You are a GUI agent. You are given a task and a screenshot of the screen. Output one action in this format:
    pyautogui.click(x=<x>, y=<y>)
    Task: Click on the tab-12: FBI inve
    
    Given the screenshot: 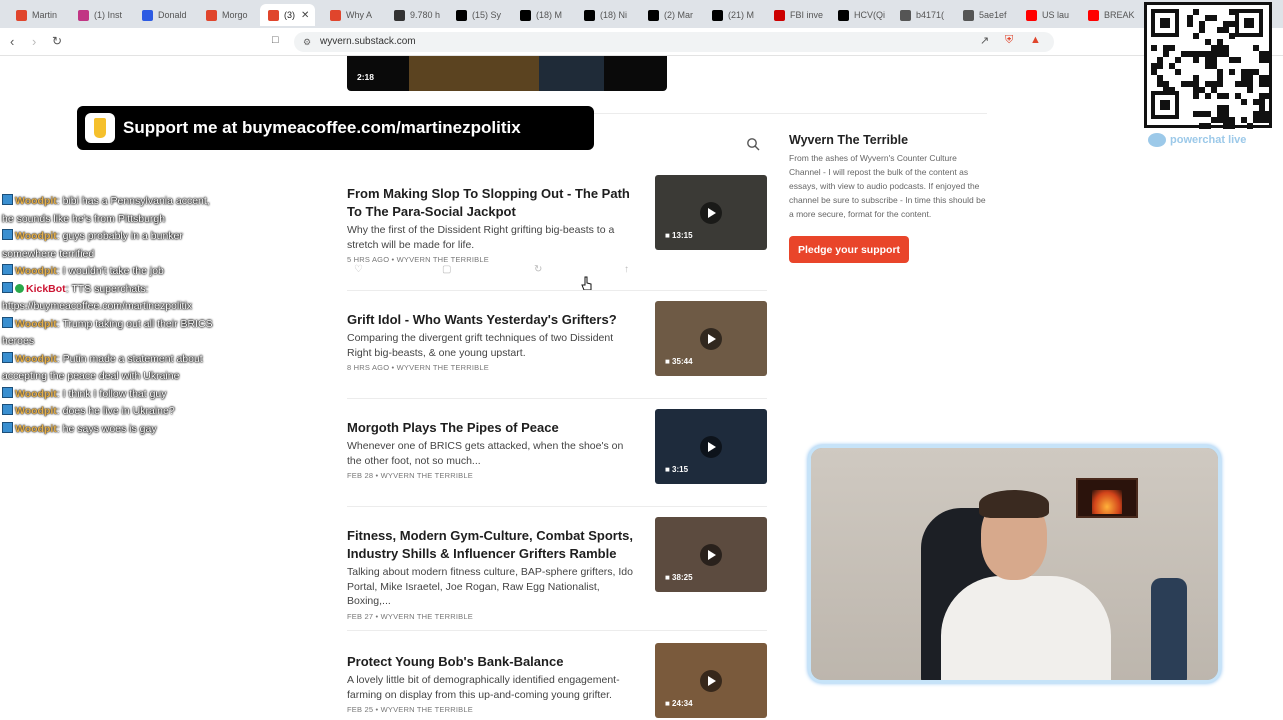 What is the action you would take?
    pyautogui.click(x=796, y=15)
    